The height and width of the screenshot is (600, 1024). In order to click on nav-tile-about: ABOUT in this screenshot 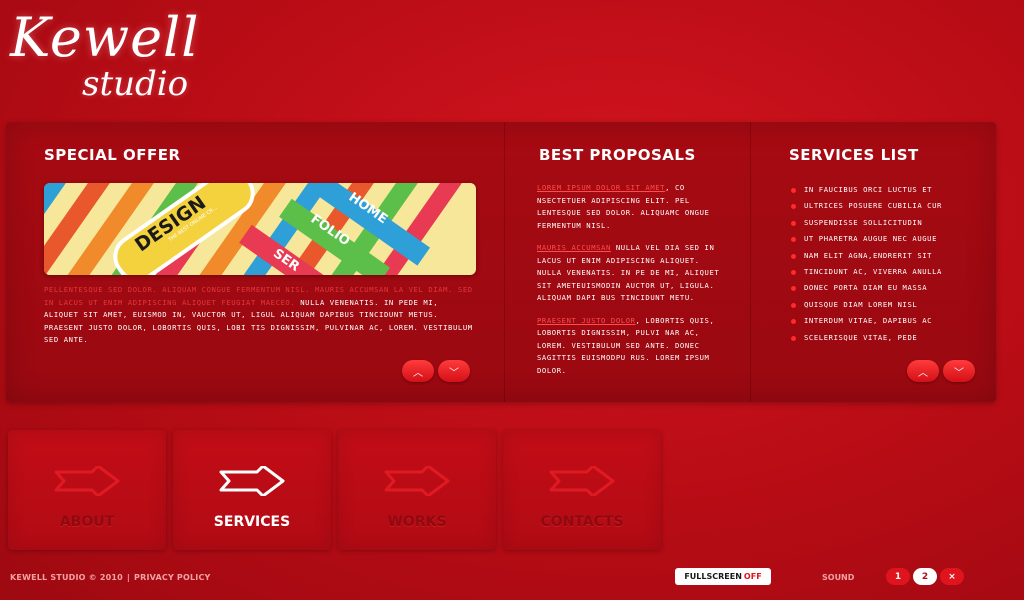, I will do `click(87, 490)`.